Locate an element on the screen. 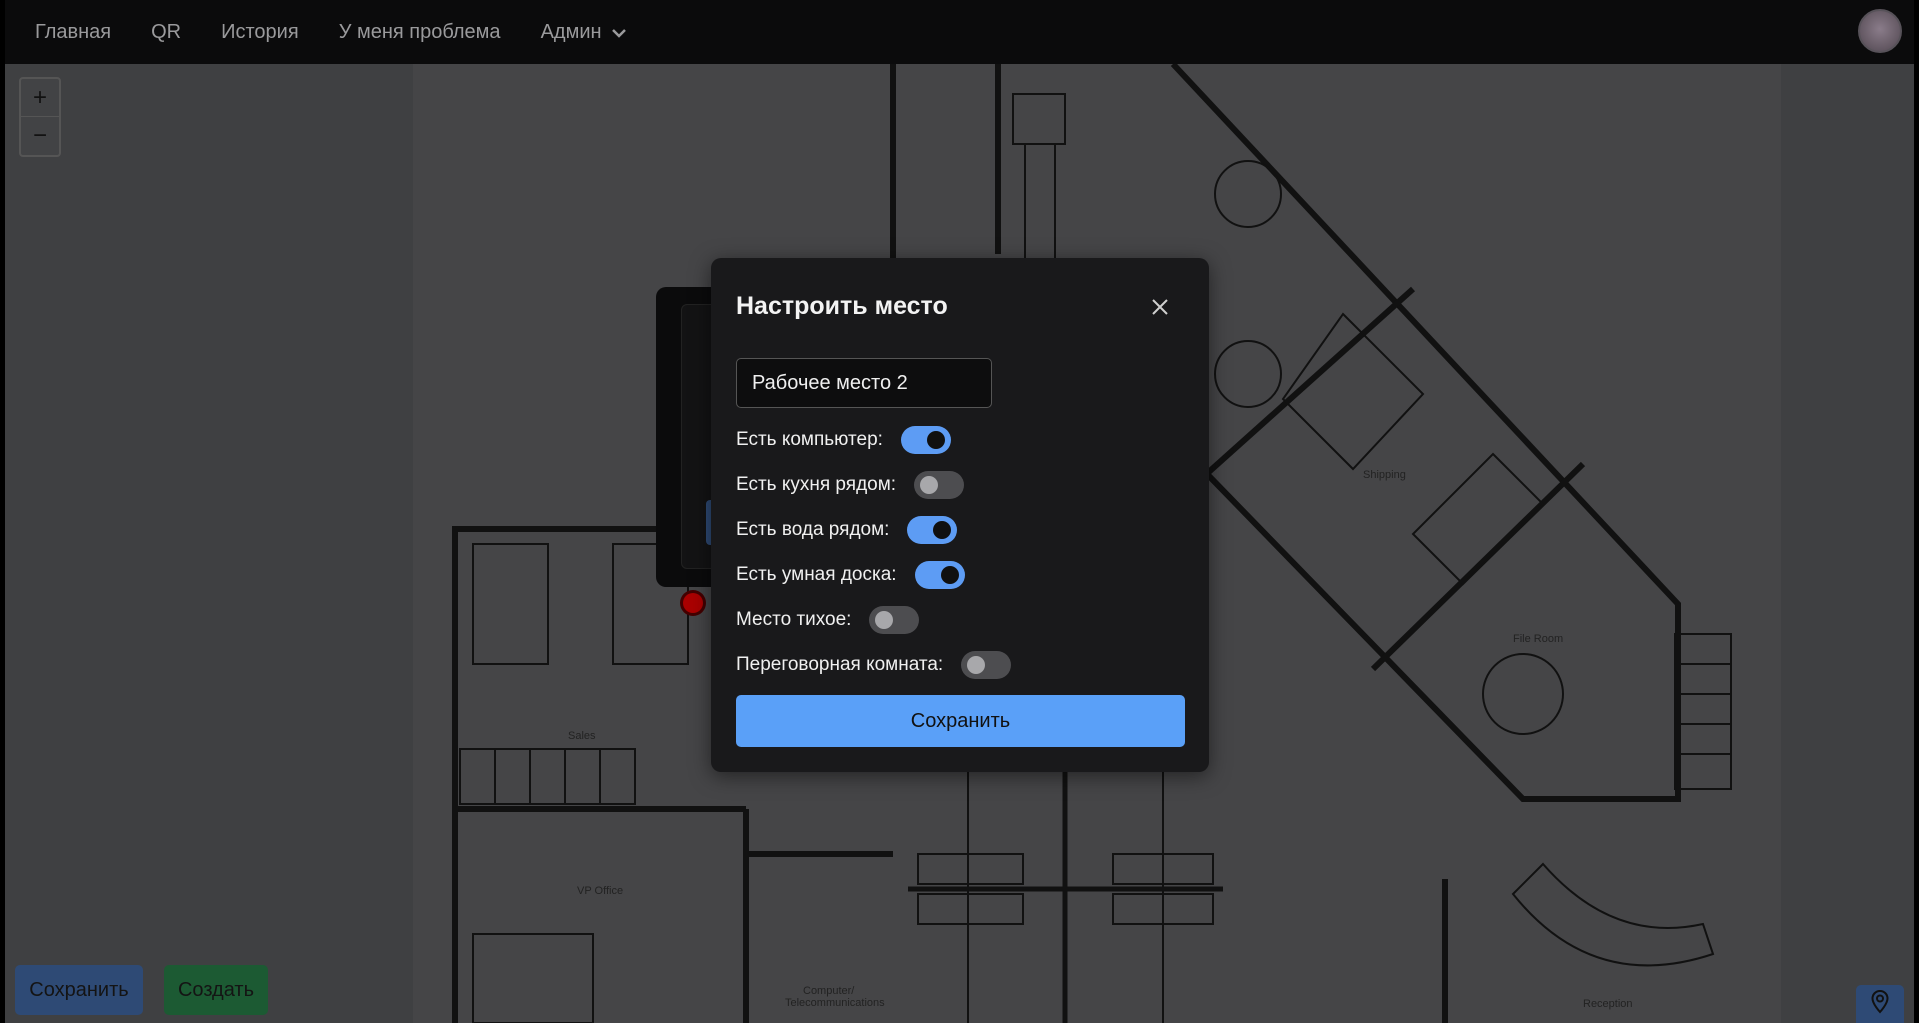  option-row-quiet-place: Место тихое: is located at coordinates (828, 620).